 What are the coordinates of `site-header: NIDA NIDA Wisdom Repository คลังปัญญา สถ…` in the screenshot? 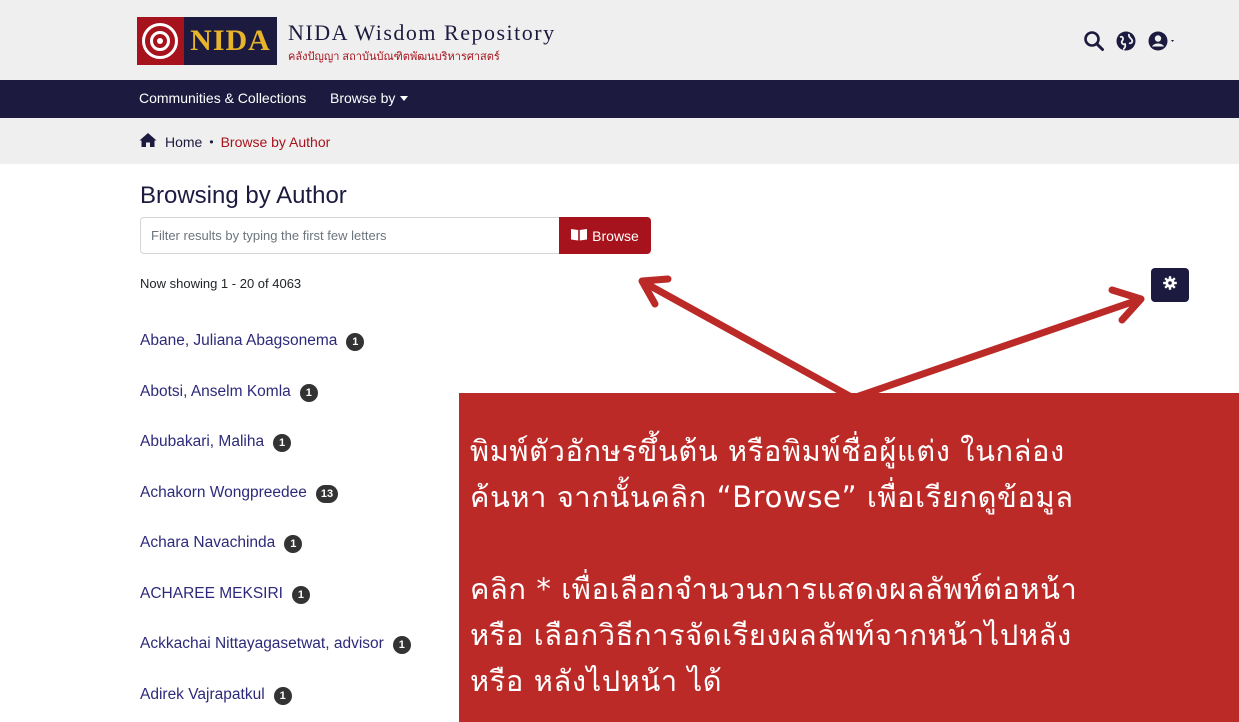 It's located at (619, 40).